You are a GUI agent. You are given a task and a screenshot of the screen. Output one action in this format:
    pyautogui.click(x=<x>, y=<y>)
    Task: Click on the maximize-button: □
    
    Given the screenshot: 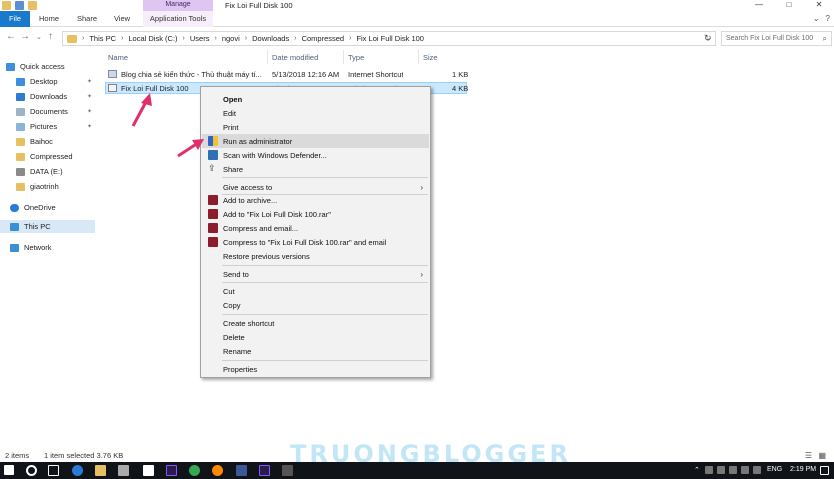 What is the action you would take?
    pyautogui.click(x=789, y=5)
    